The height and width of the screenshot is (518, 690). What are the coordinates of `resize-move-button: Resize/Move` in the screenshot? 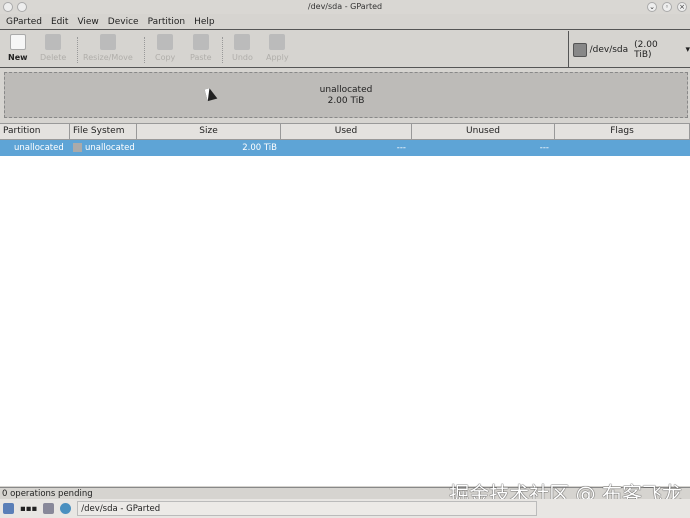 It's located at (108, 48).